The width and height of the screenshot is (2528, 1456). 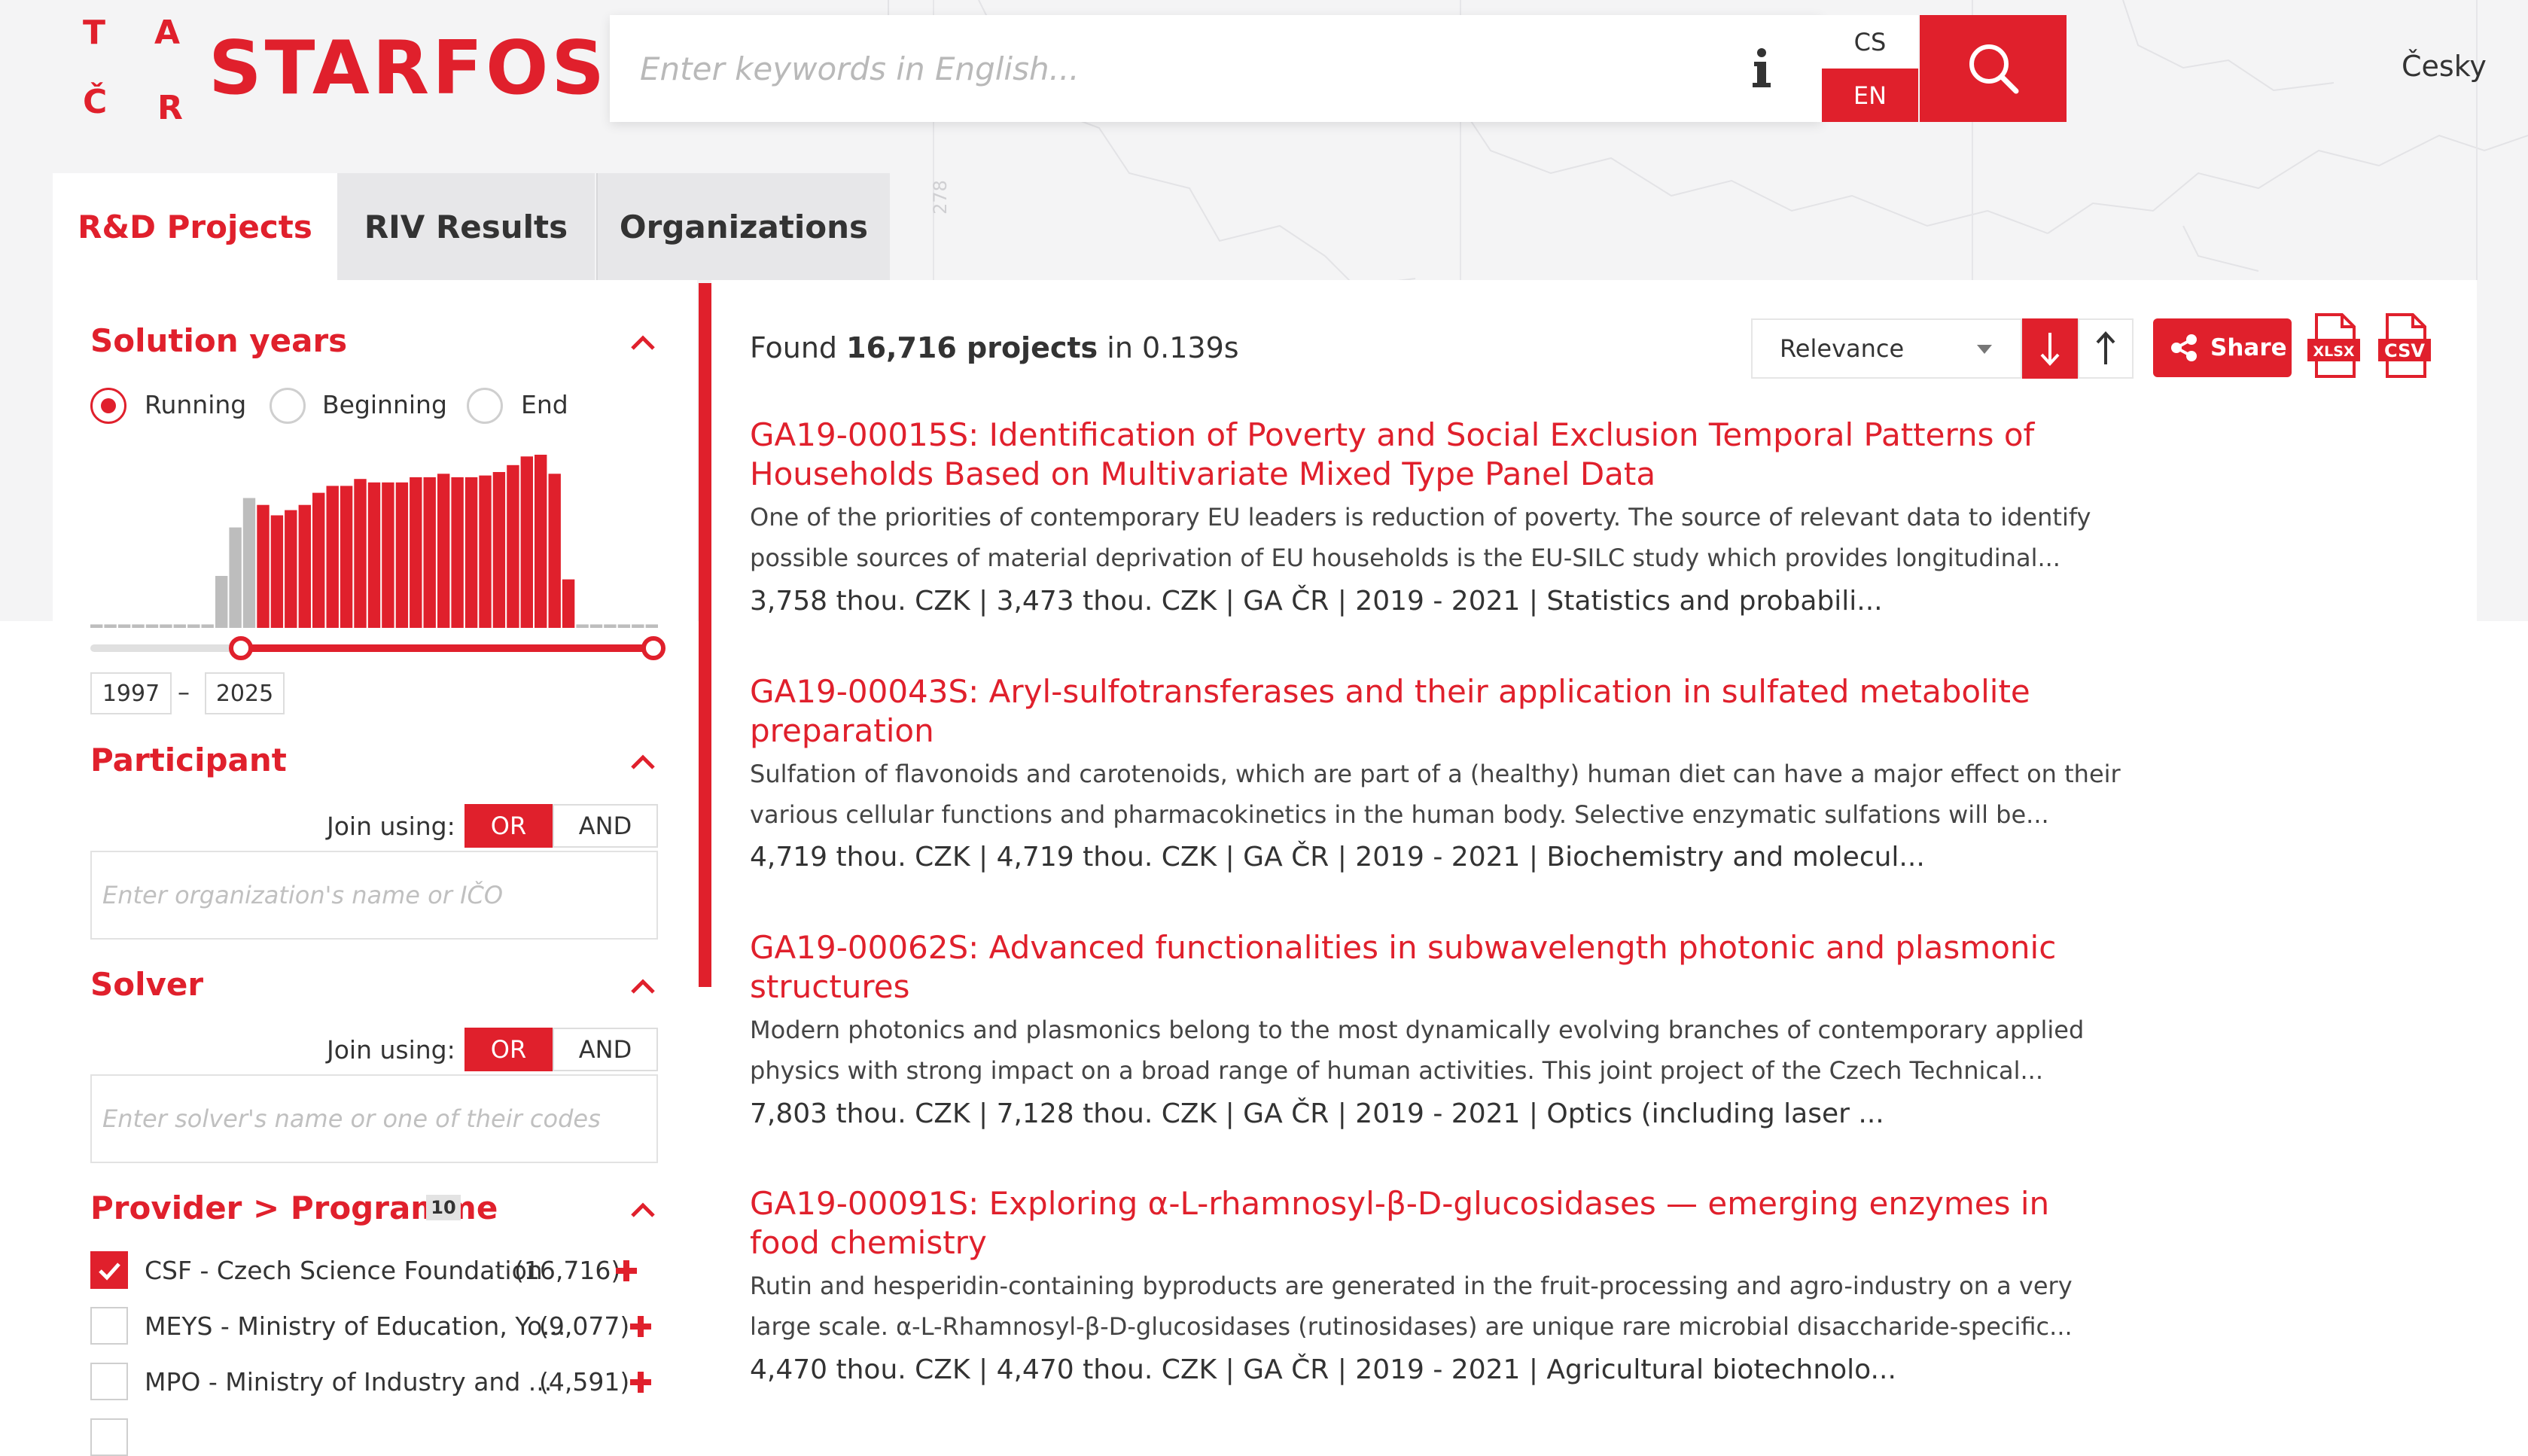 What do you see at coordinates (508, 826) in the screenshot?
I see `participant-join-or: OR` at bounding box center [508, 826].